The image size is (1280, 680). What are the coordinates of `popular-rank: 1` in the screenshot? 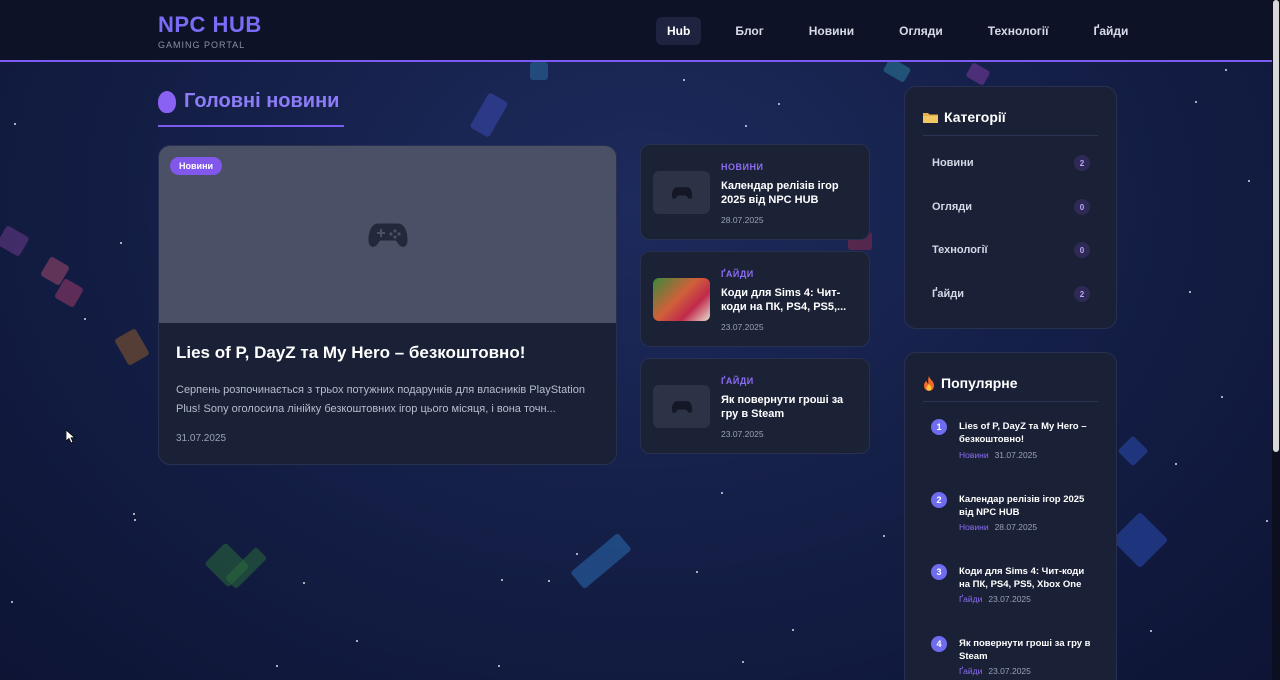 It's located at (939, 427).